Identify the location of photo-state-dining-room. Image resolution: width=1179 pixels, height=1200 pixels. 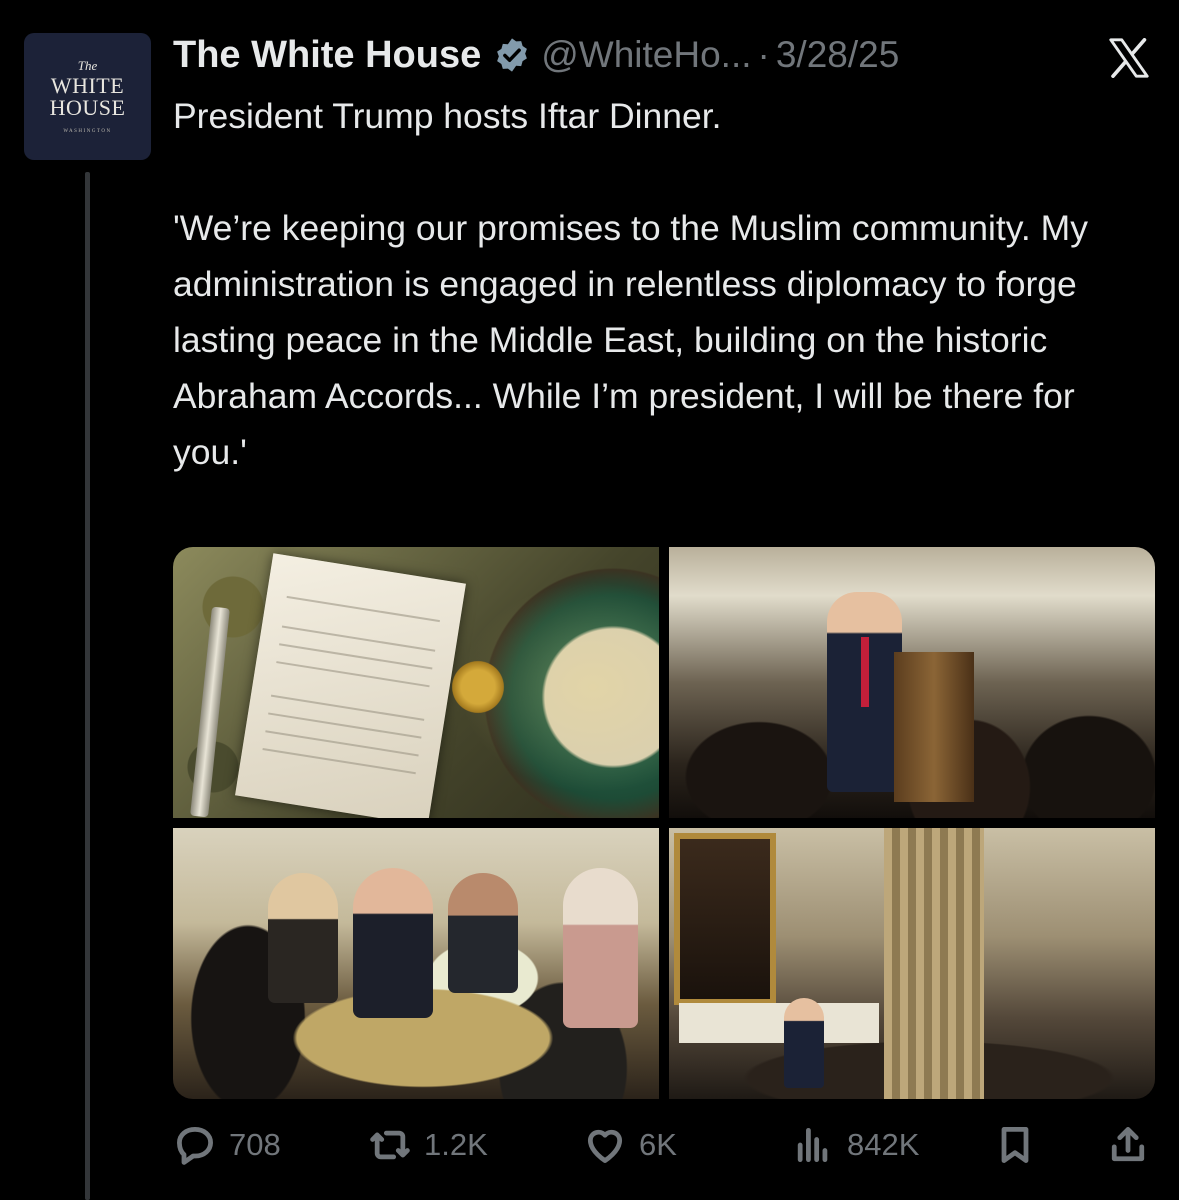
(912, 963).